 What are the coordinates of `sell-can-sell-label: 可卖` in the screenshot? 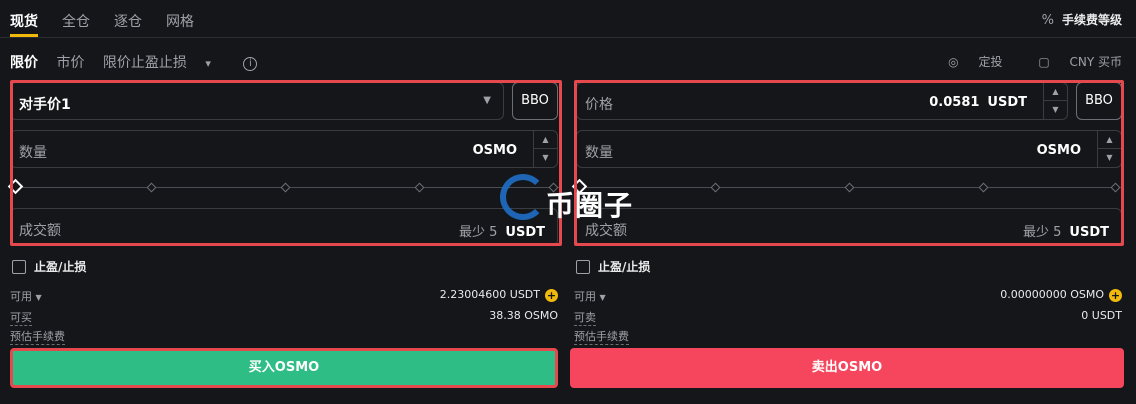 It's located at (585, 318).